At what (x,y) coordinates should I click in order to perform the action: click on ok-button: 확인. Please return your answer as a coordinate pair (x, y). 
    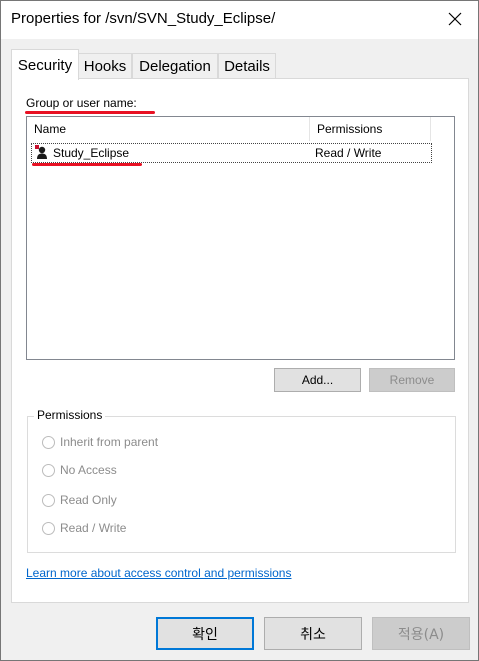
    Looking at the image, I should click on (205, 633).